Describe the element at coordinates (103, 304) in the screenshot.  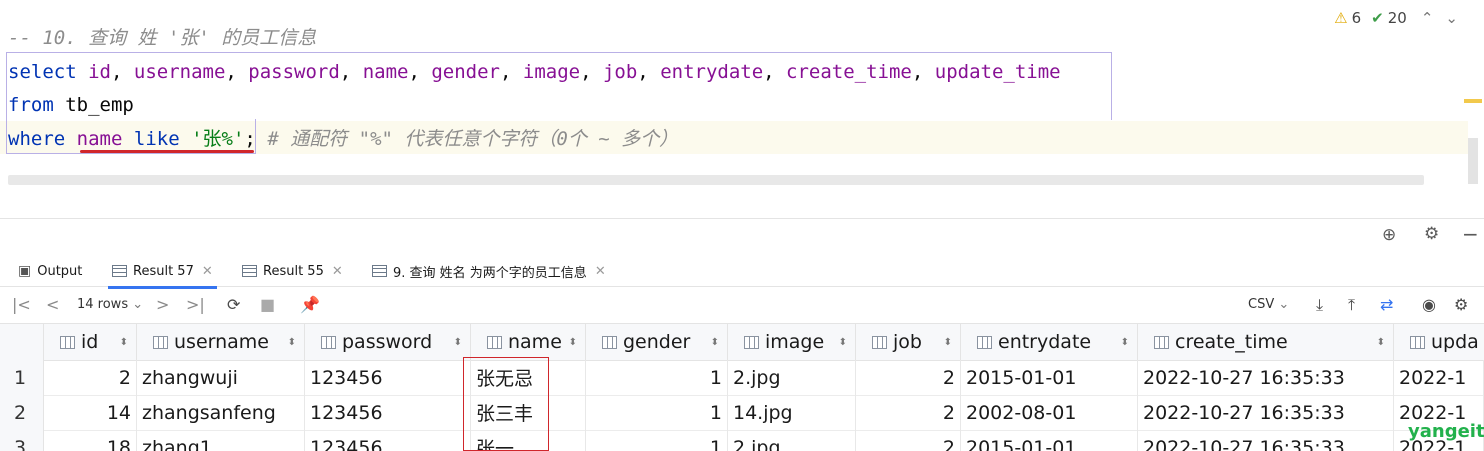
I see `rows-label: 14 rows` at that location.